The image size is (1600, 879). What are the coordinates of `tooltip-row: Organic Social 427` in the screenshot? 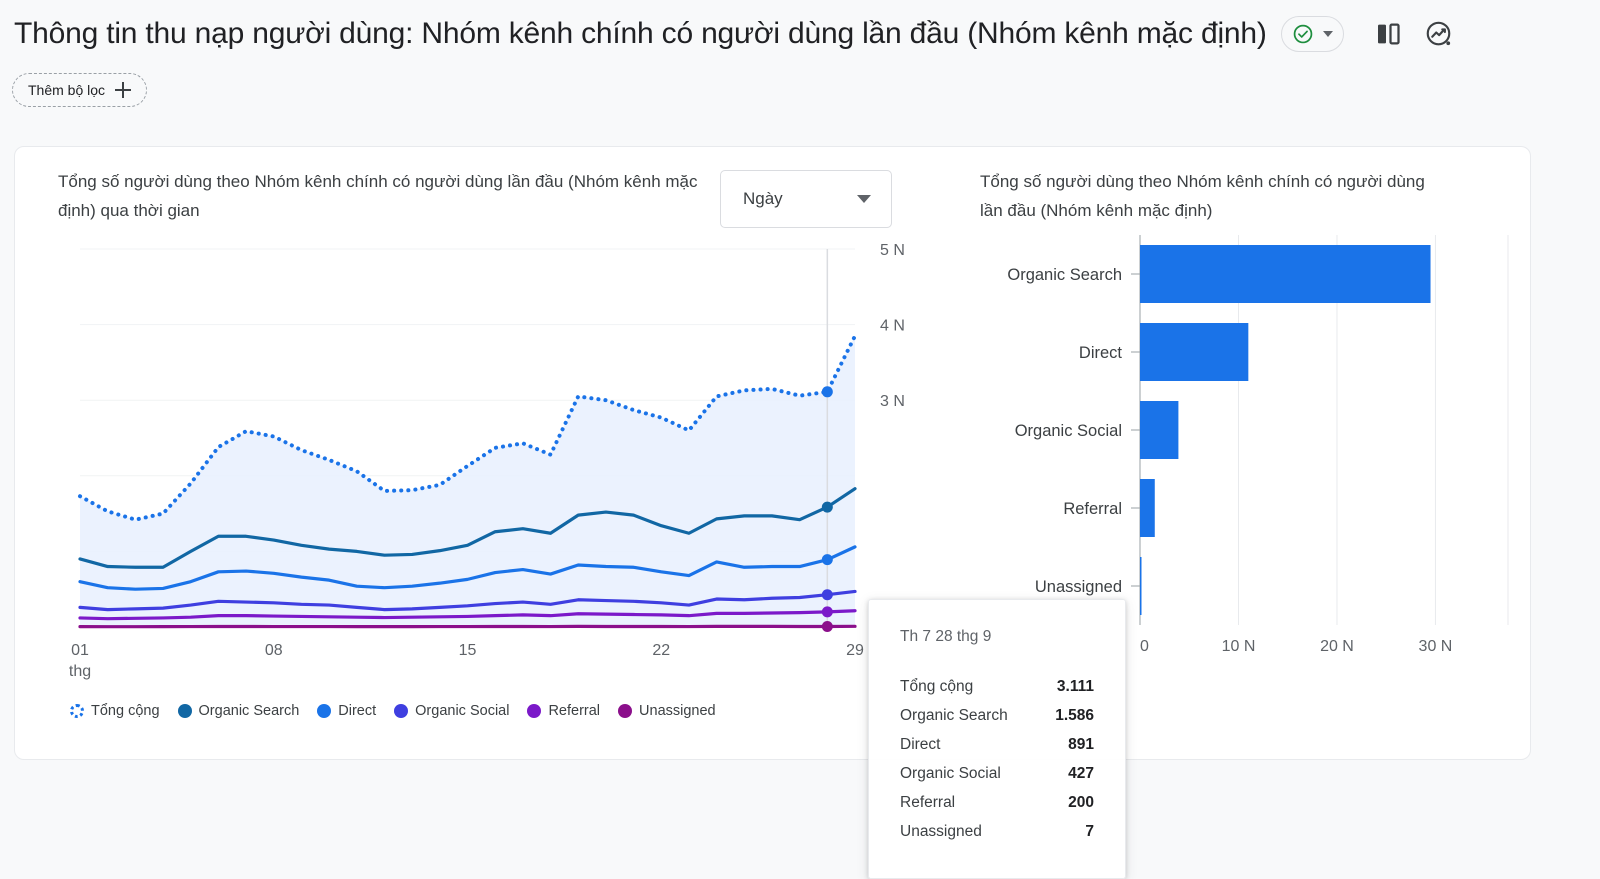 It's located at (997, 773).